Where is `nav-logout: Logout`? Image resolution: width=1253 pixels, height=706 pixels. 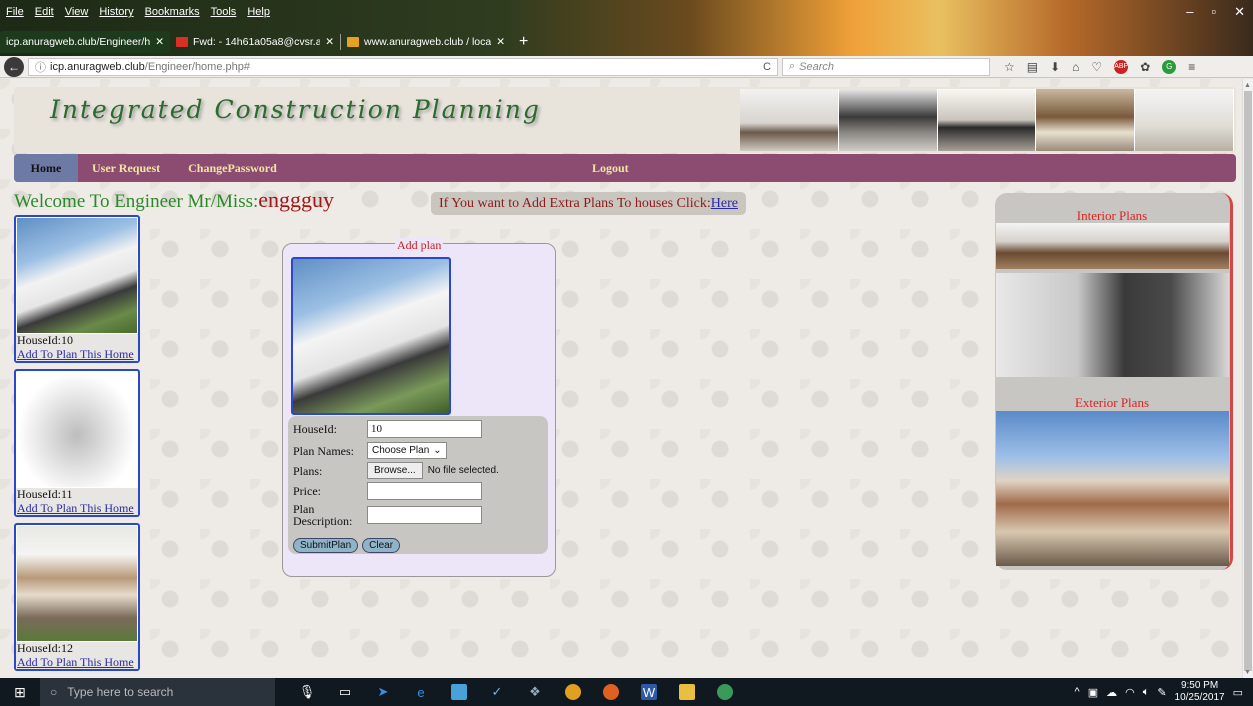 nav-logout: Logout is located at coordinates (610, 168).